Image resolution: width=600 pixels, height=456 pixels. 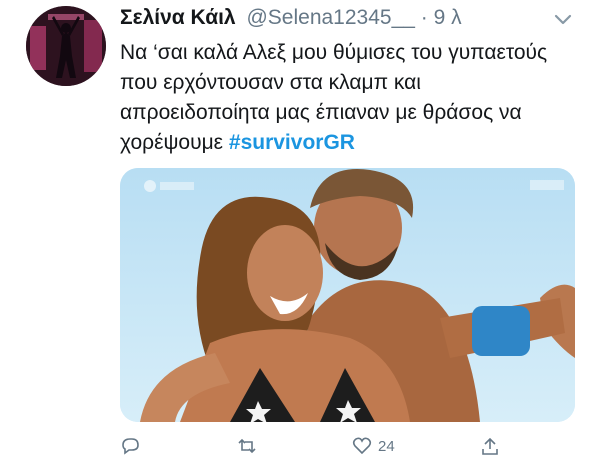 What do you see at coordinates (292, 142) in the screenshot?
I see `hashtag-link: #survivorGR` at bounding box center [292, 142].